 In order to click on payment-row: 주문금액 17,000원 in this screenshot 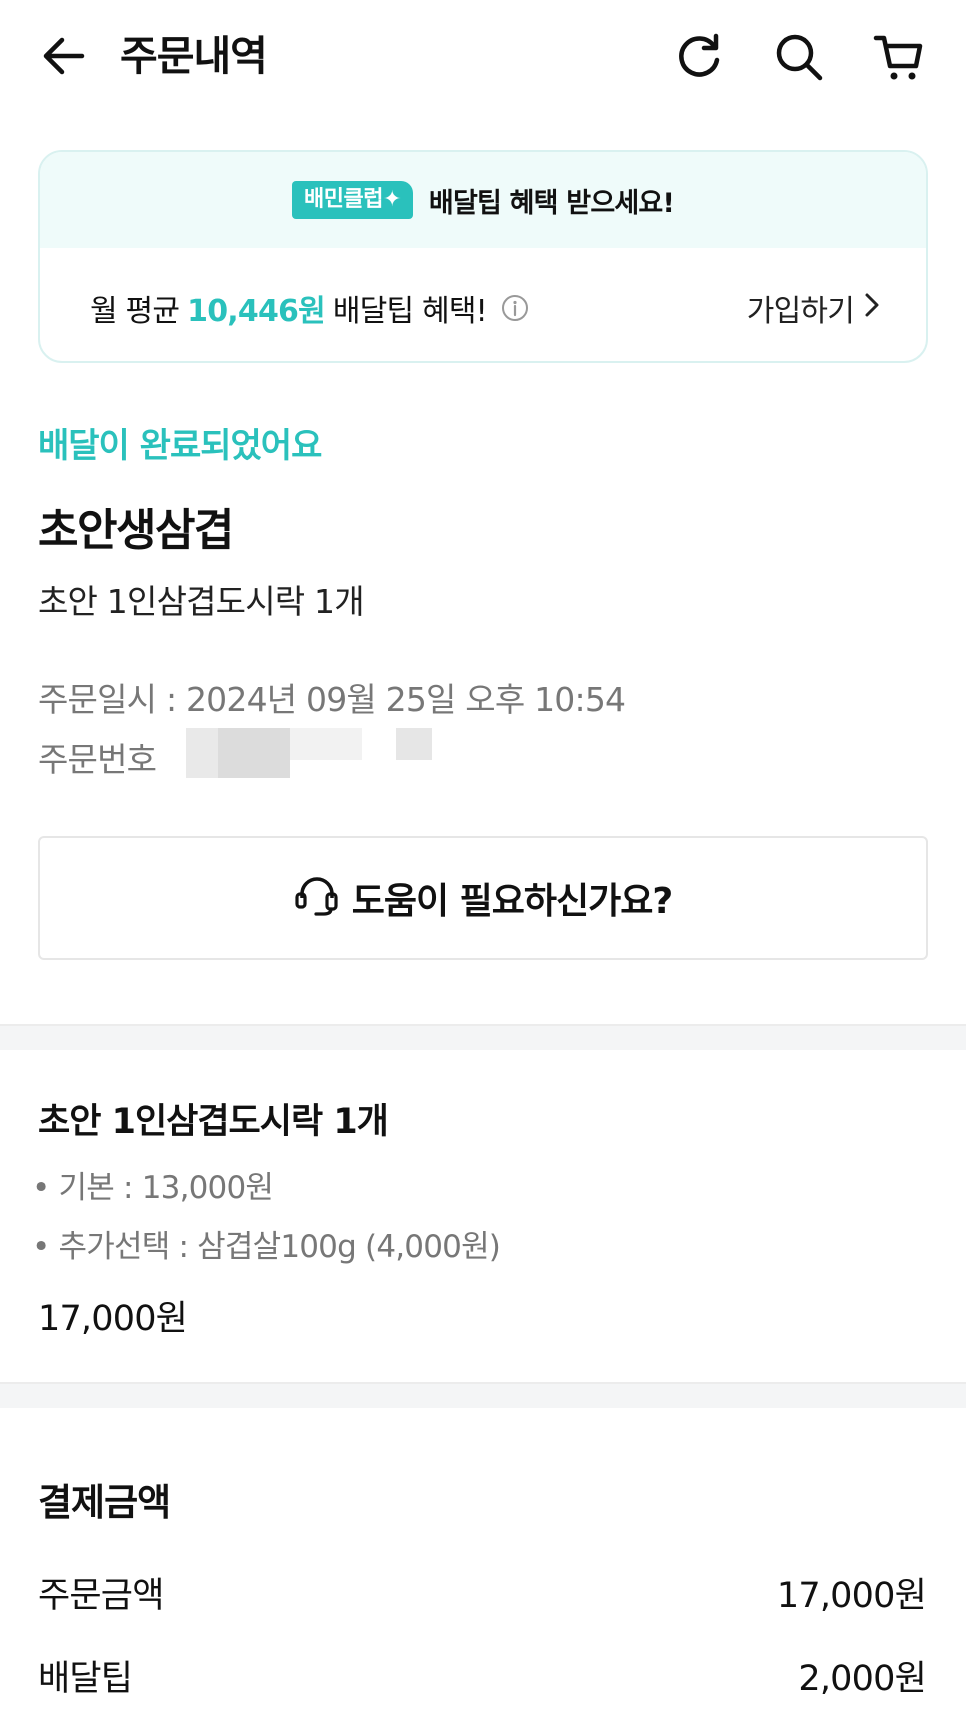, I will do `click(482, 1592)`.